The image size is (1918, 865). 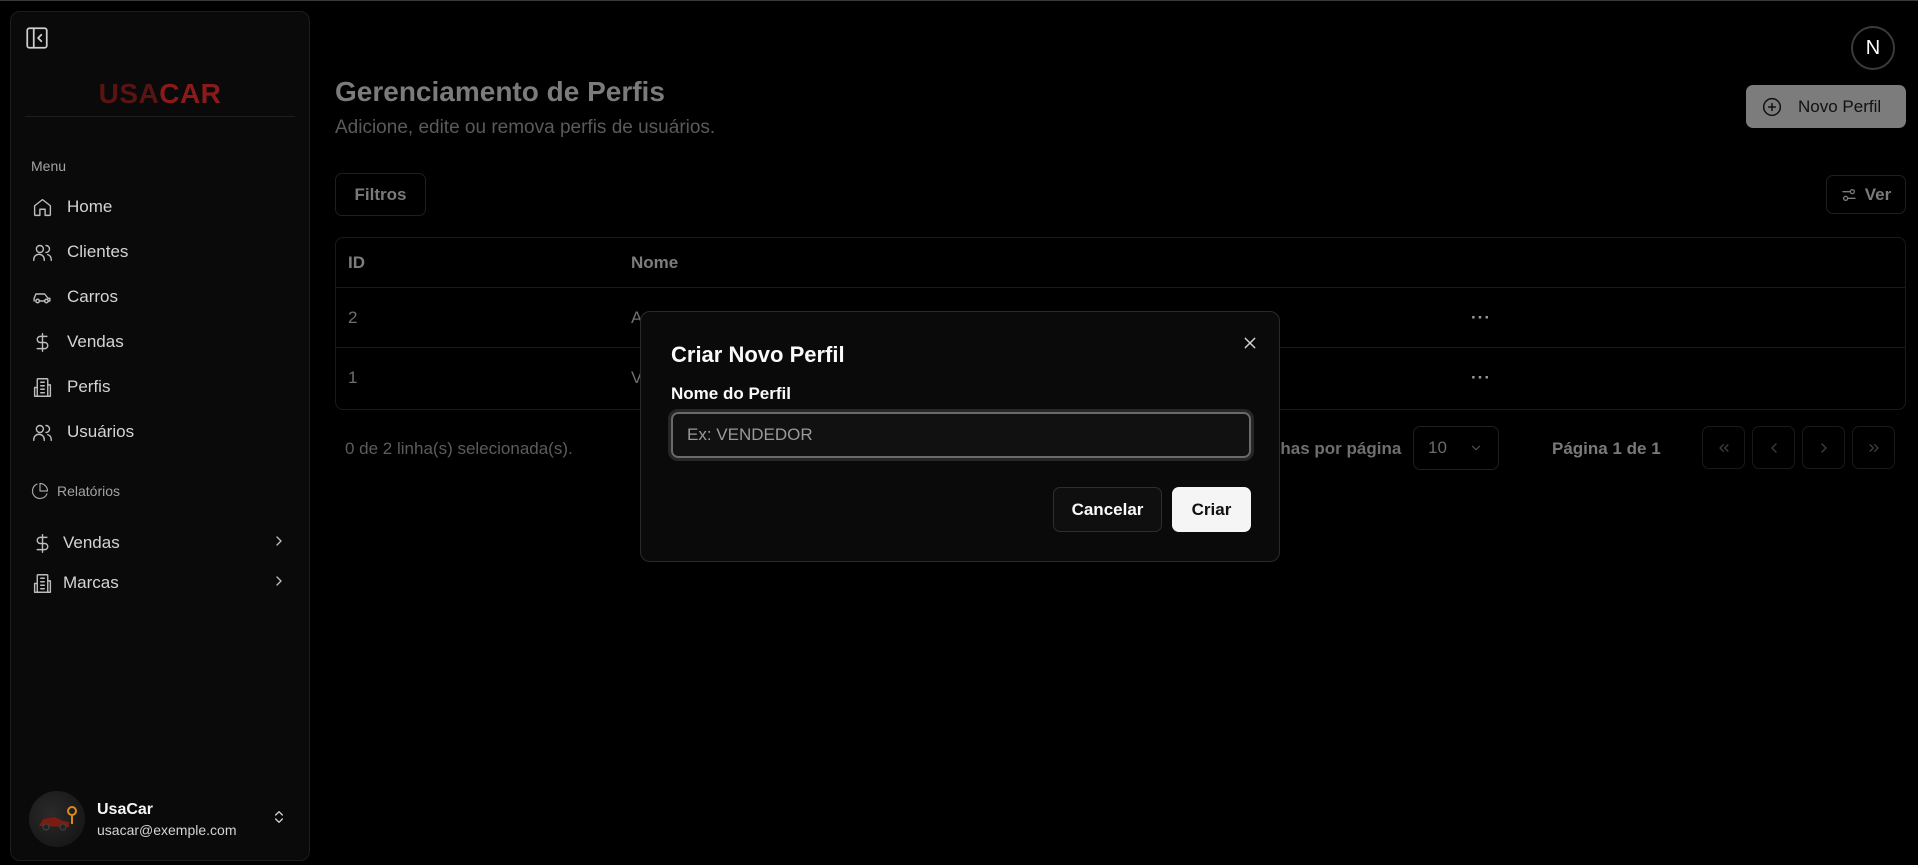 I want to click on reports-section-label: Relatórios, so click(x=75, y=491).